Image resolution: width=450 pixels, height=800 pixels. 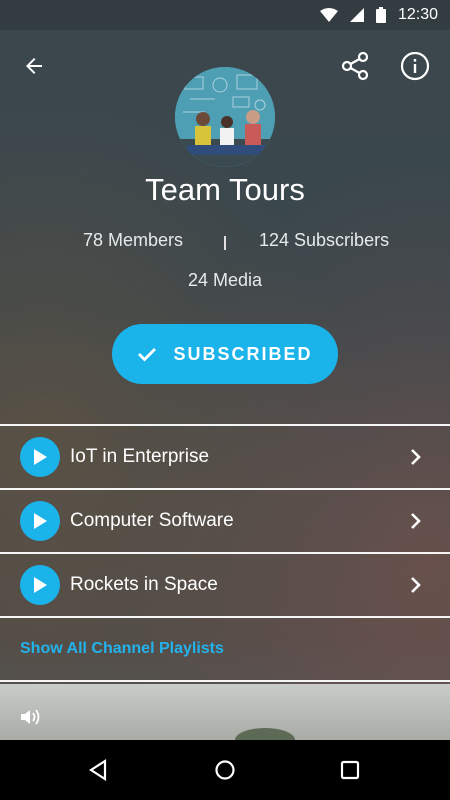 I want to click on media-count: 24 Media, so click(x=225, y=280).